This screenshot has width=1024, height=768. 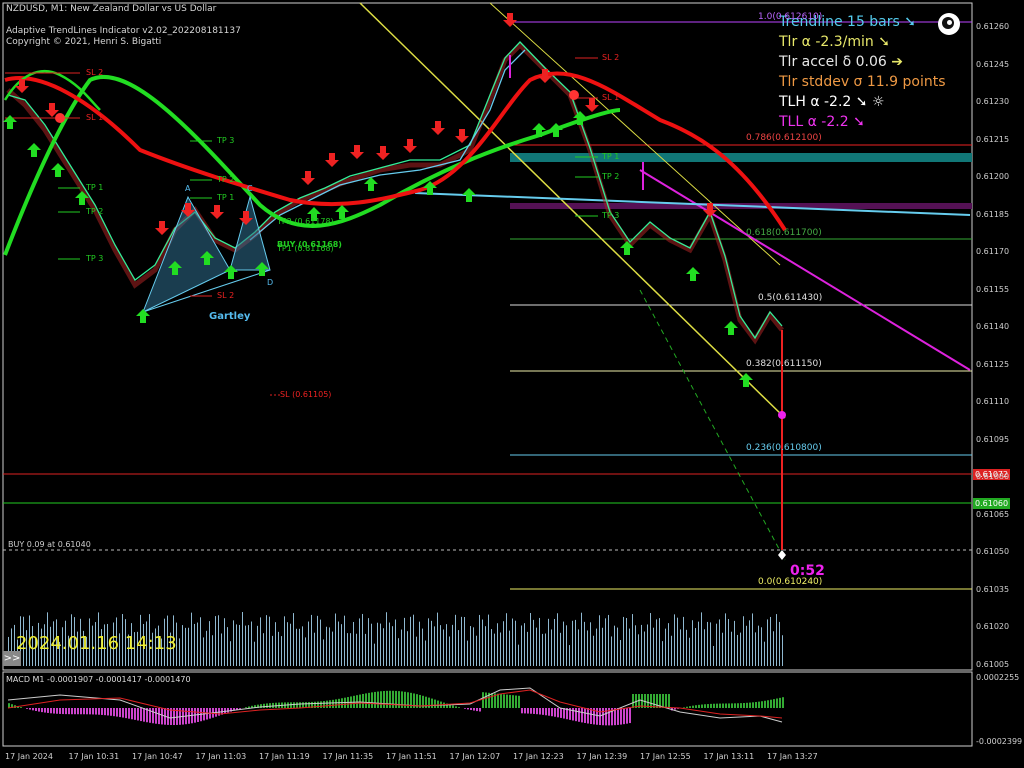 What do you see at coordinates (862, 82) in the screenshot?
I see `tlr-stddev-readout: Tlr stddev σ 11.9 points` at bounding box center [862, 82].